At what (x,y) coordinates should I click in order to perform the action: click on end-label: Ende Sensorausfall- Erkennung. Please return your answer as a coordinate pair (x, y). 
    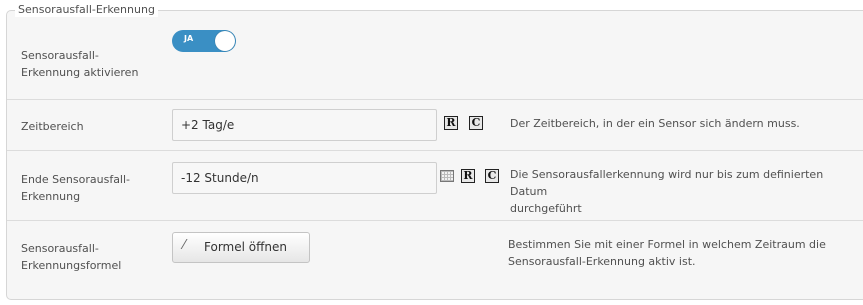
    Looking at the image, I should click on (75, 188).